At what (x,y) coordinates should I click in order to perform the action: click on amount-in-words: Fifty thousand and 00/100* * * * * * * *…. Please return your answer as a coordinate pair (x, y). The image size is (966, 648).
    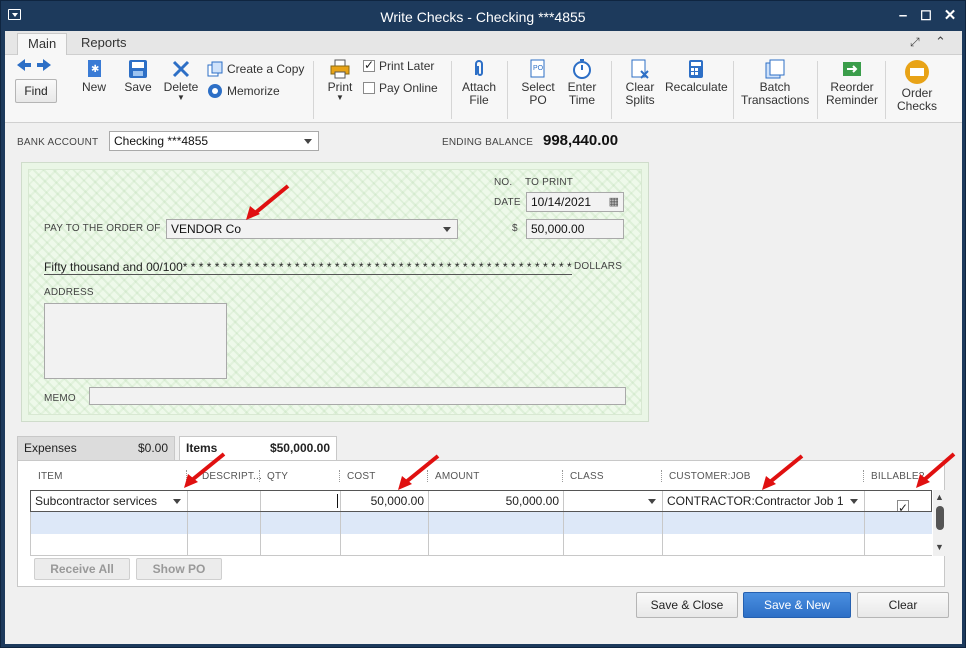
    Looking at the image, I should click on (308, 267).